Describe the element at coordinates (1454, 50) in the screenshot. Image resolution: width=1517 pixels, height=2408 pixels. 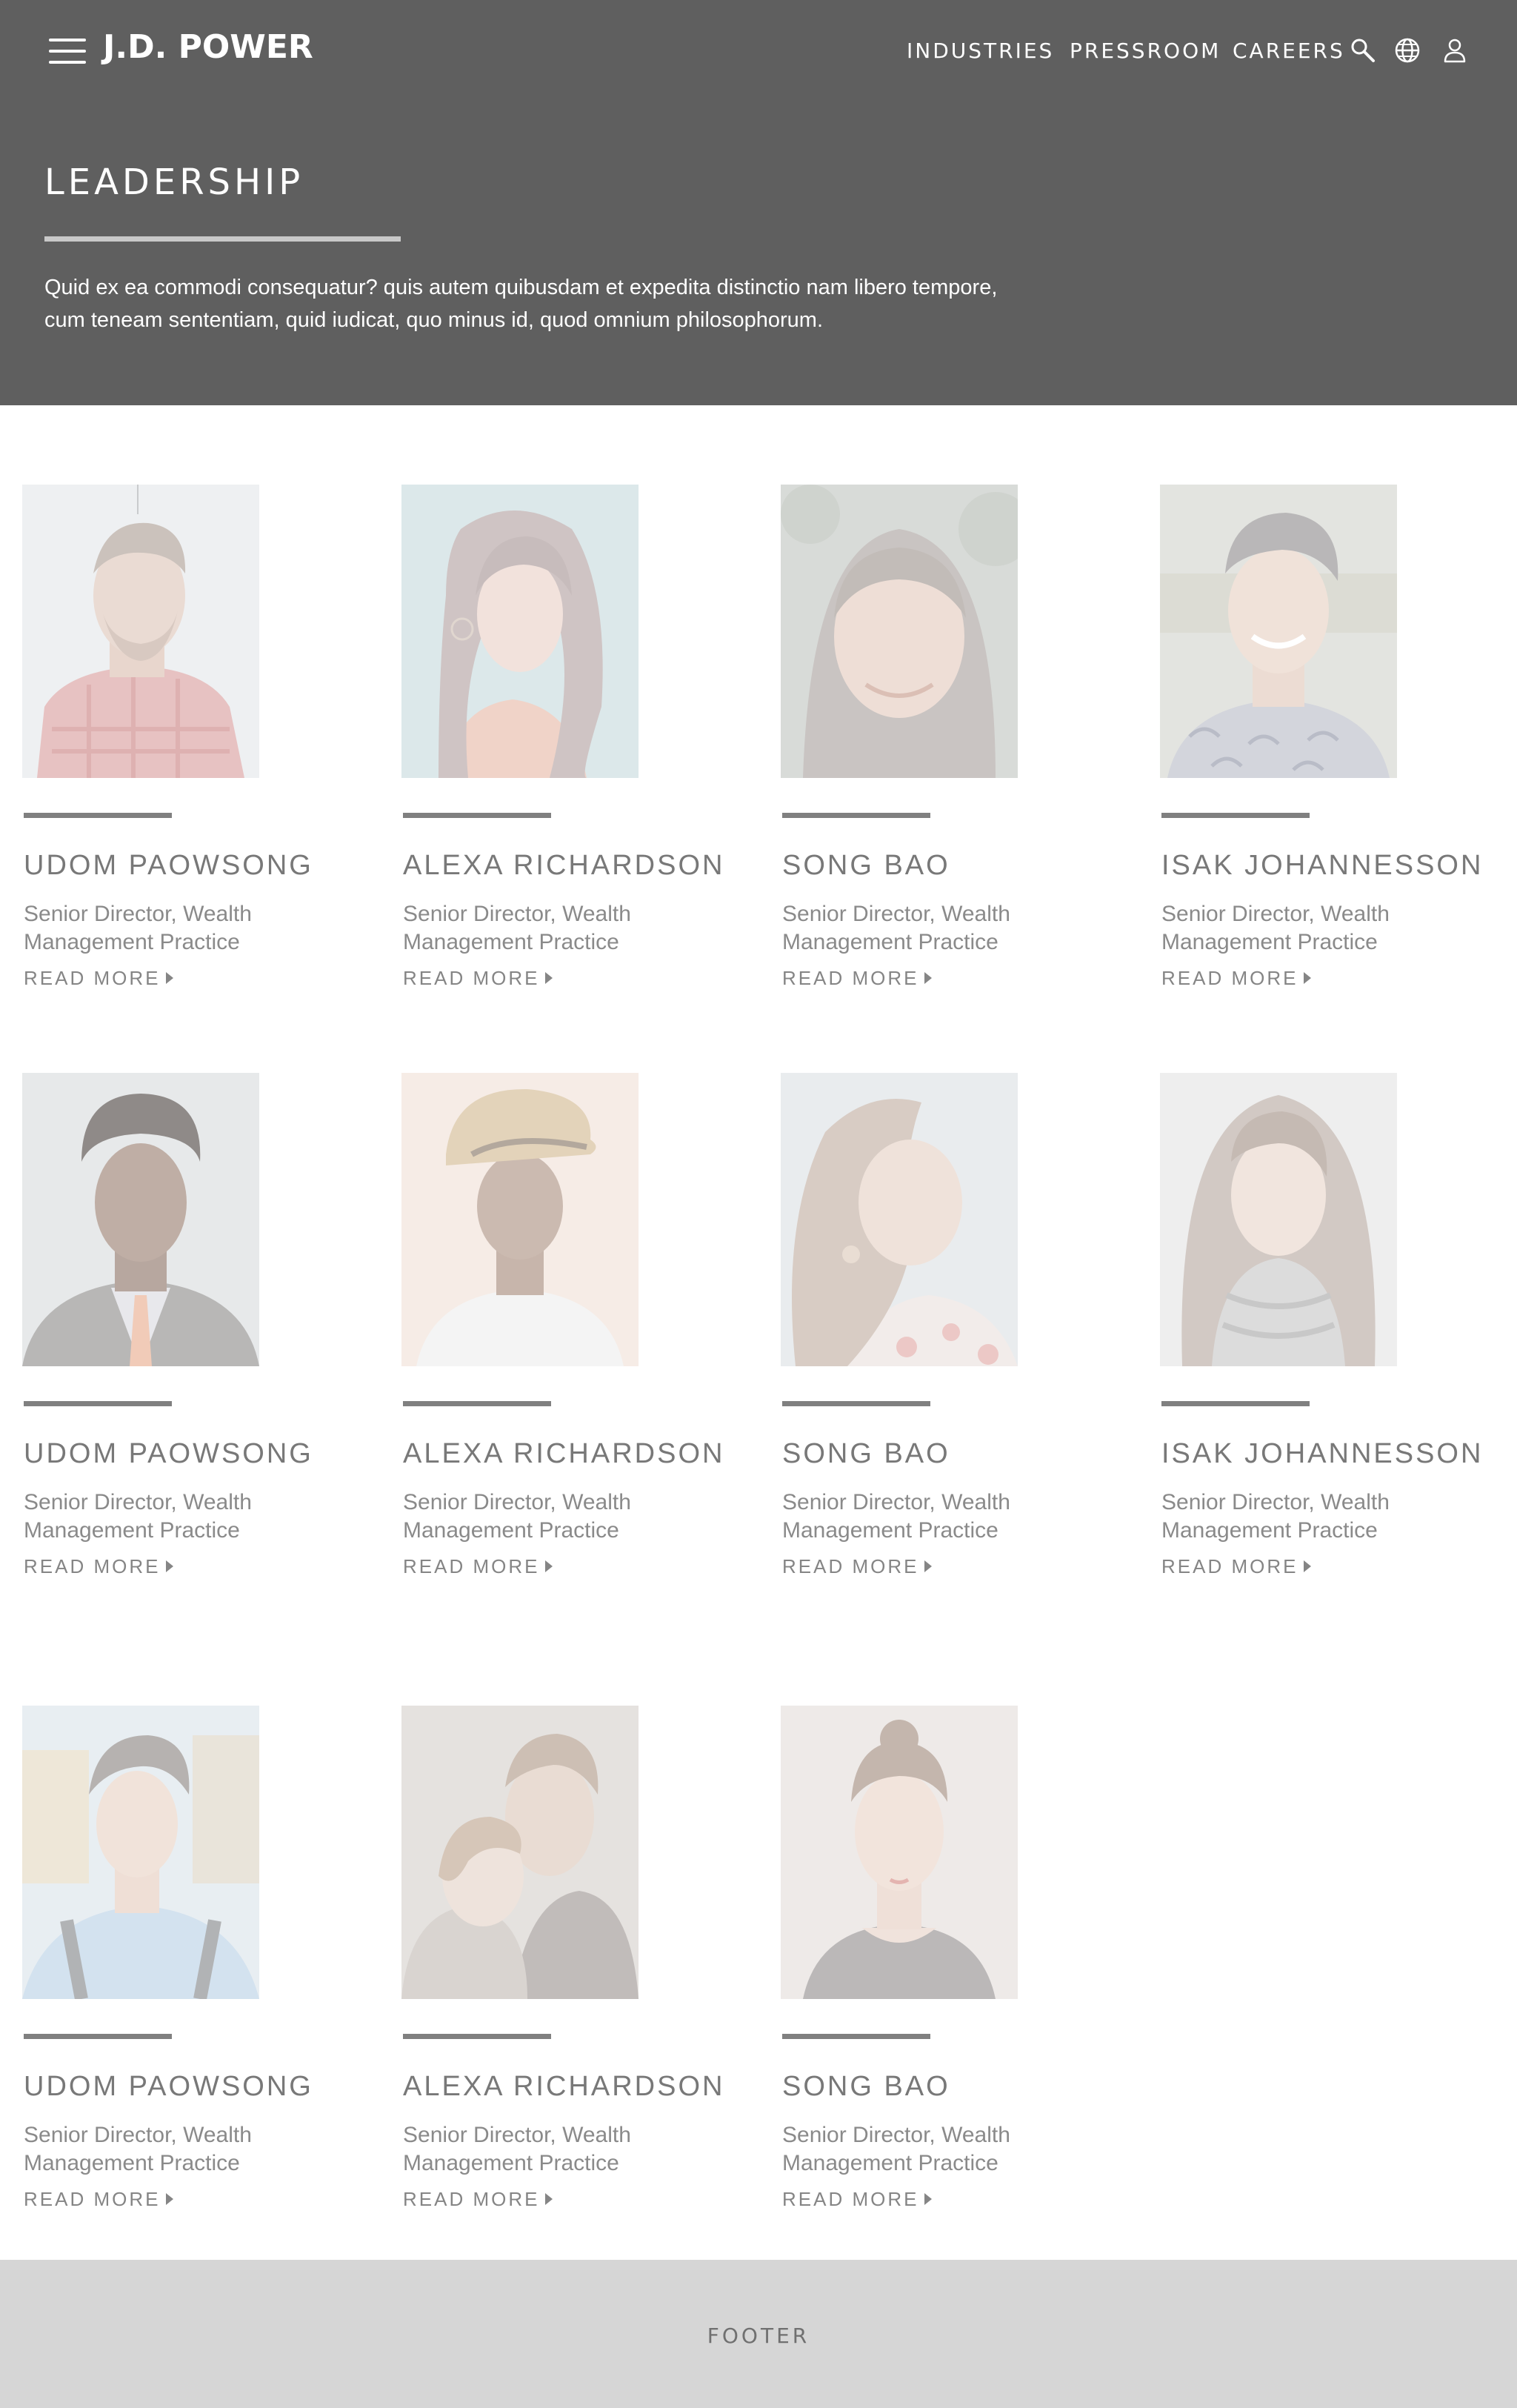
I see `user-icon` at that location.